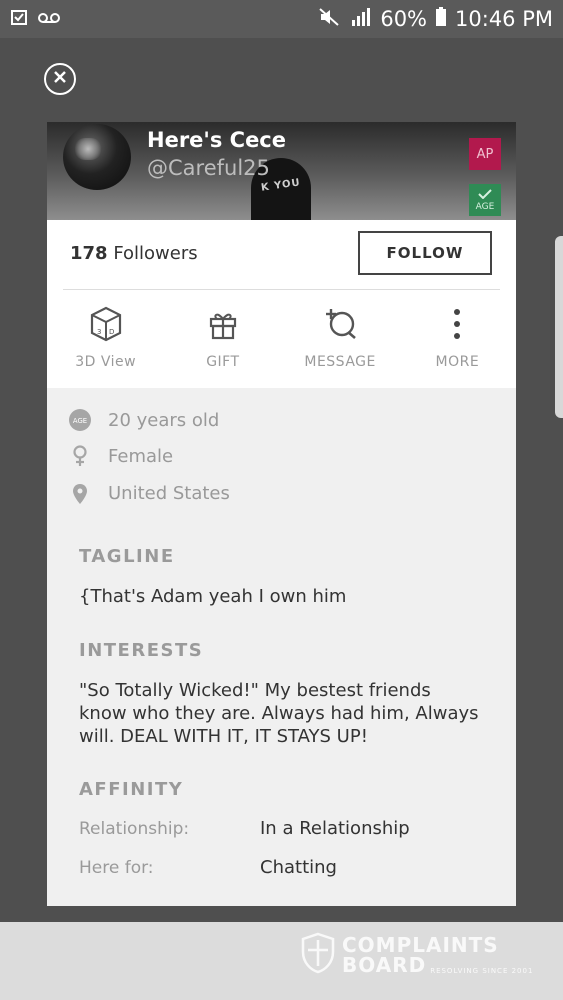 This screenshot has height=1000, width=563. What do you see at coordinates (97, 157) in the screenshot?
I see `avatar` at bounding box center [97, 157].